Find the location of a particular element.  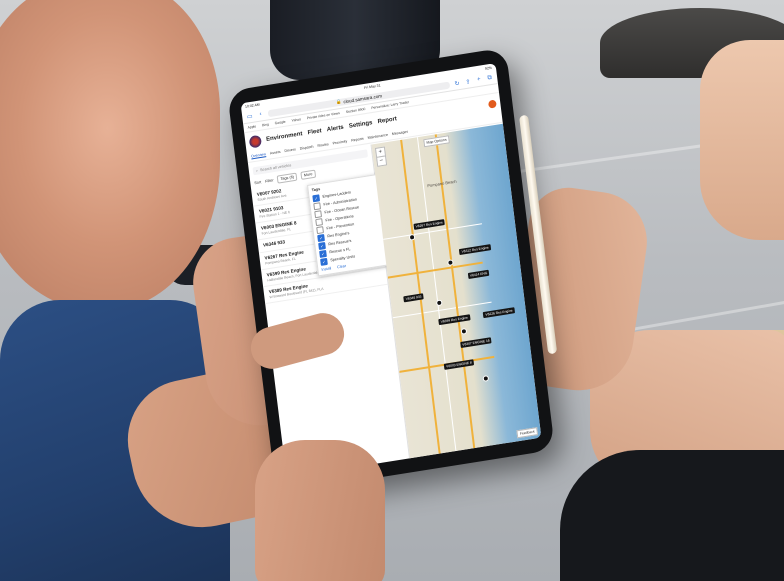

tab-messages: Messages is located at coordinates (400, 134).